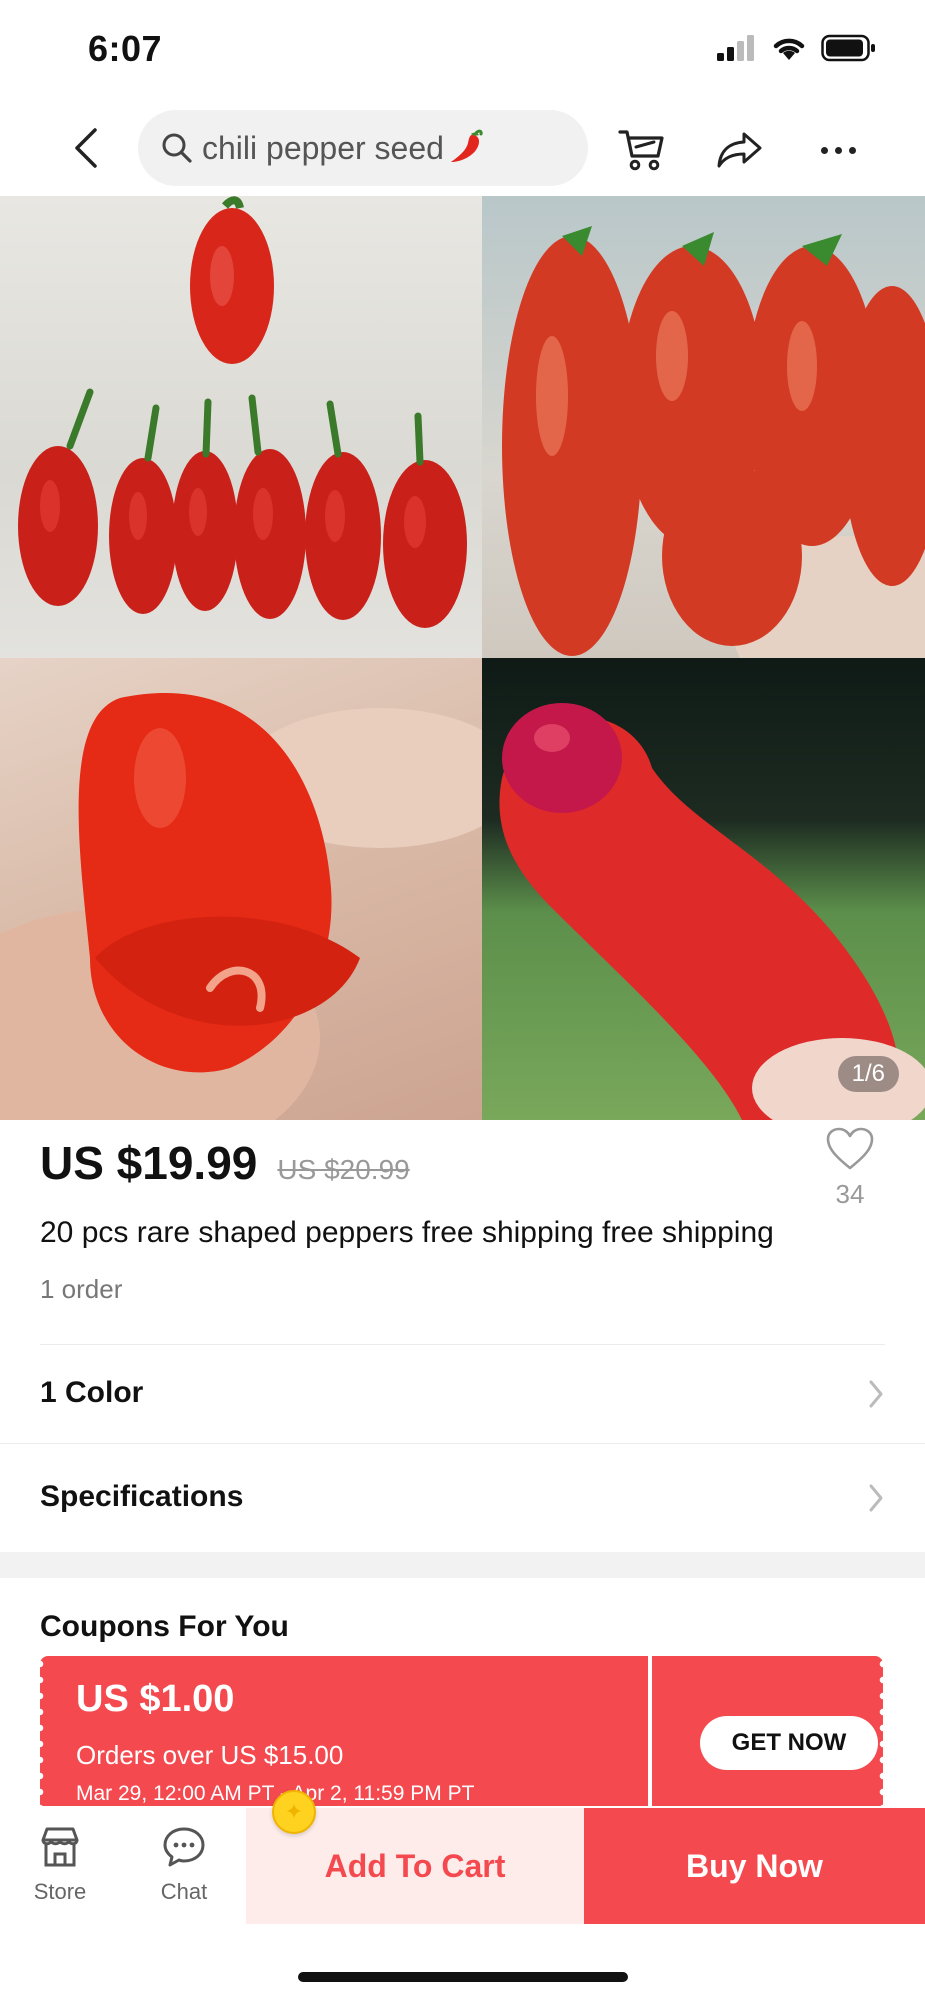  What do you see at coordinates (466, 148) in the screenshot?
I see `chili-pepper-icon` at bounding box center [466, 148].